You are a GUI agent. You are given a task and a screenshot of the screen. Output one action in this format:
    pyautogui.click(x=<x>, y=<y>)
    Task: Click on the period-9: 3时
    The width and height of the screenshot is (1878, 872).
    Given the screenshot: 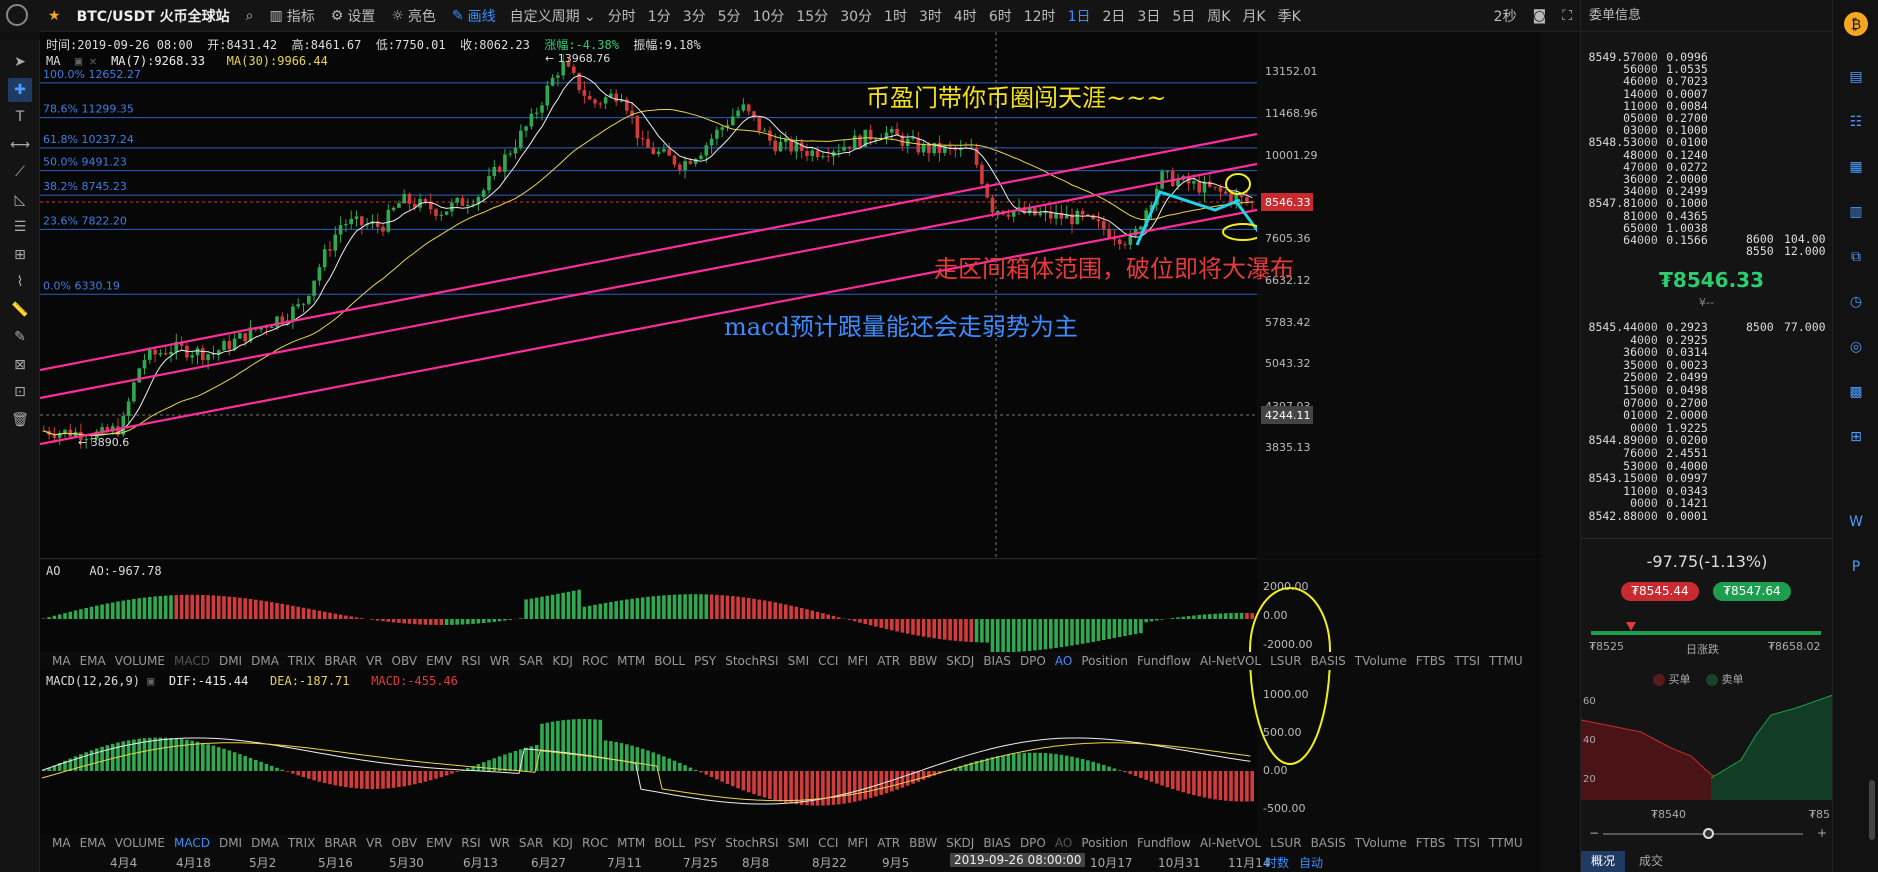 What is the action you would take?
    pyautogui.click(x=930, y=16)
    